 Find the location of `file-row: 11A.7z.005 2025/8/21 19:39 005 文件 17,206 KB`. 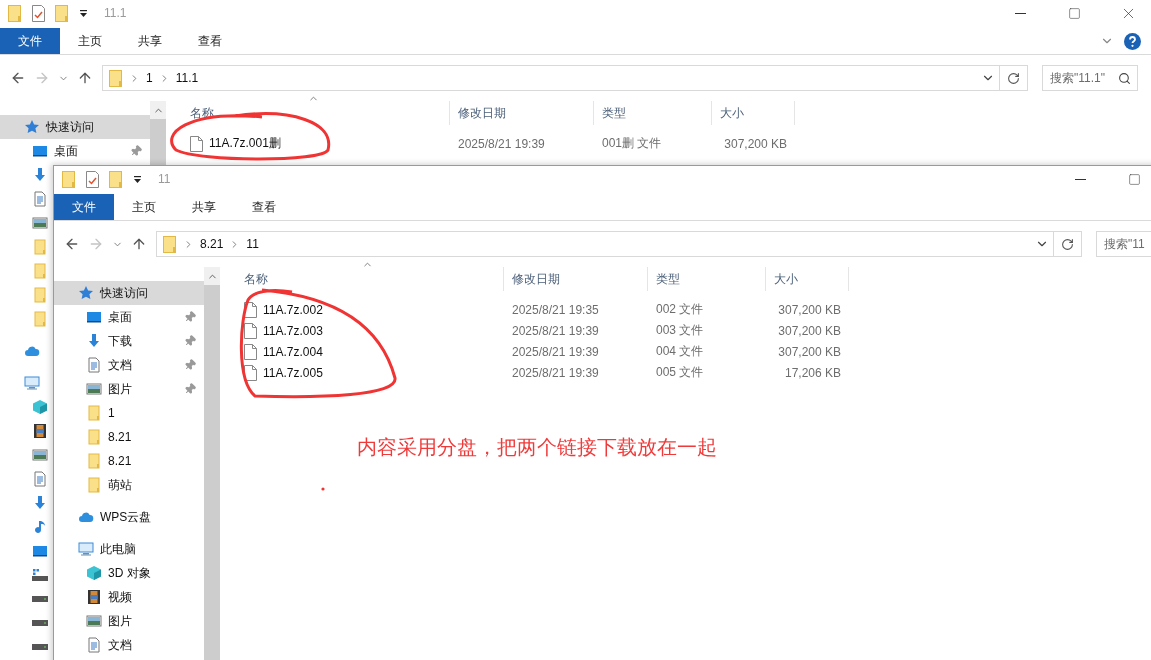

file-row: 11A.7z.005 2025/8/21 19:39 005 文件 17,206 KB is located at coordinates (689, 372).